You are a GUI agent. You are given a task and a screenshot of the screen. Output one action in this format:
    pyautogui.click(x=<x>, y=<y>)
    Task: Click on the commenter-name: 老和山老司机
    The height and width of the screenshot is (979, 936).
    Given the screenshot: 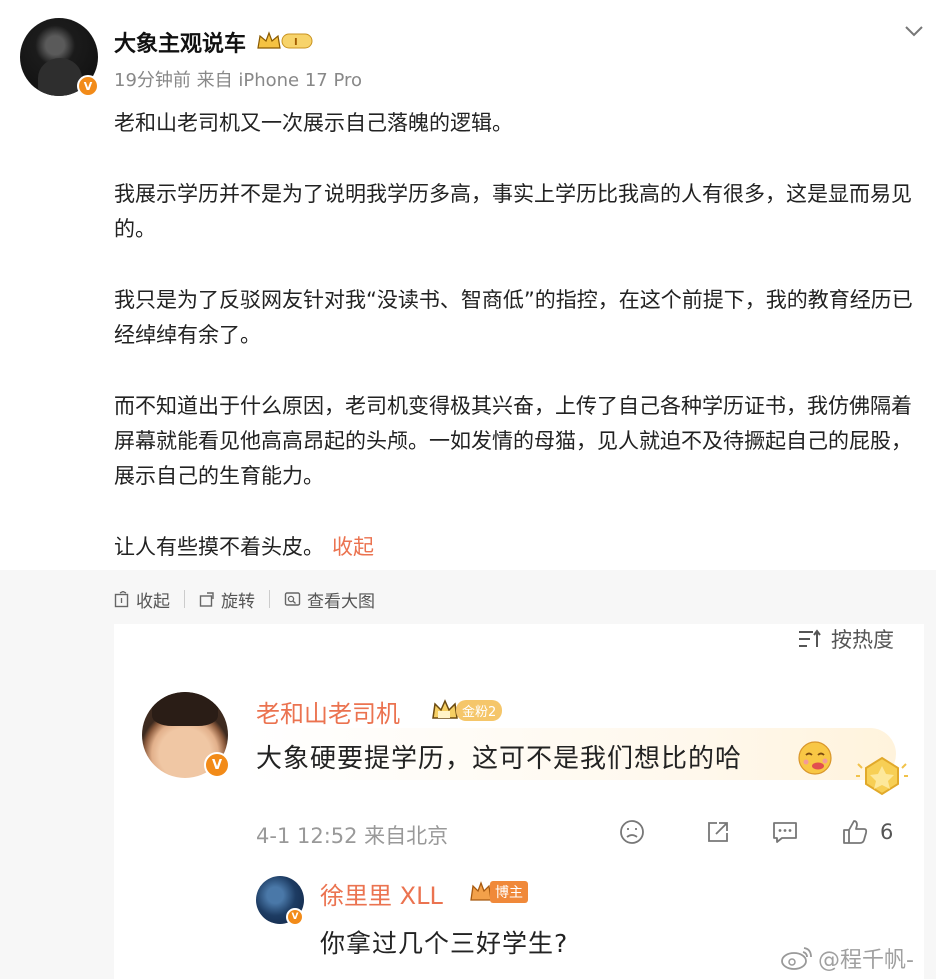 What is the action you would take?
    pyautogui.click(x=328, y=714)
    